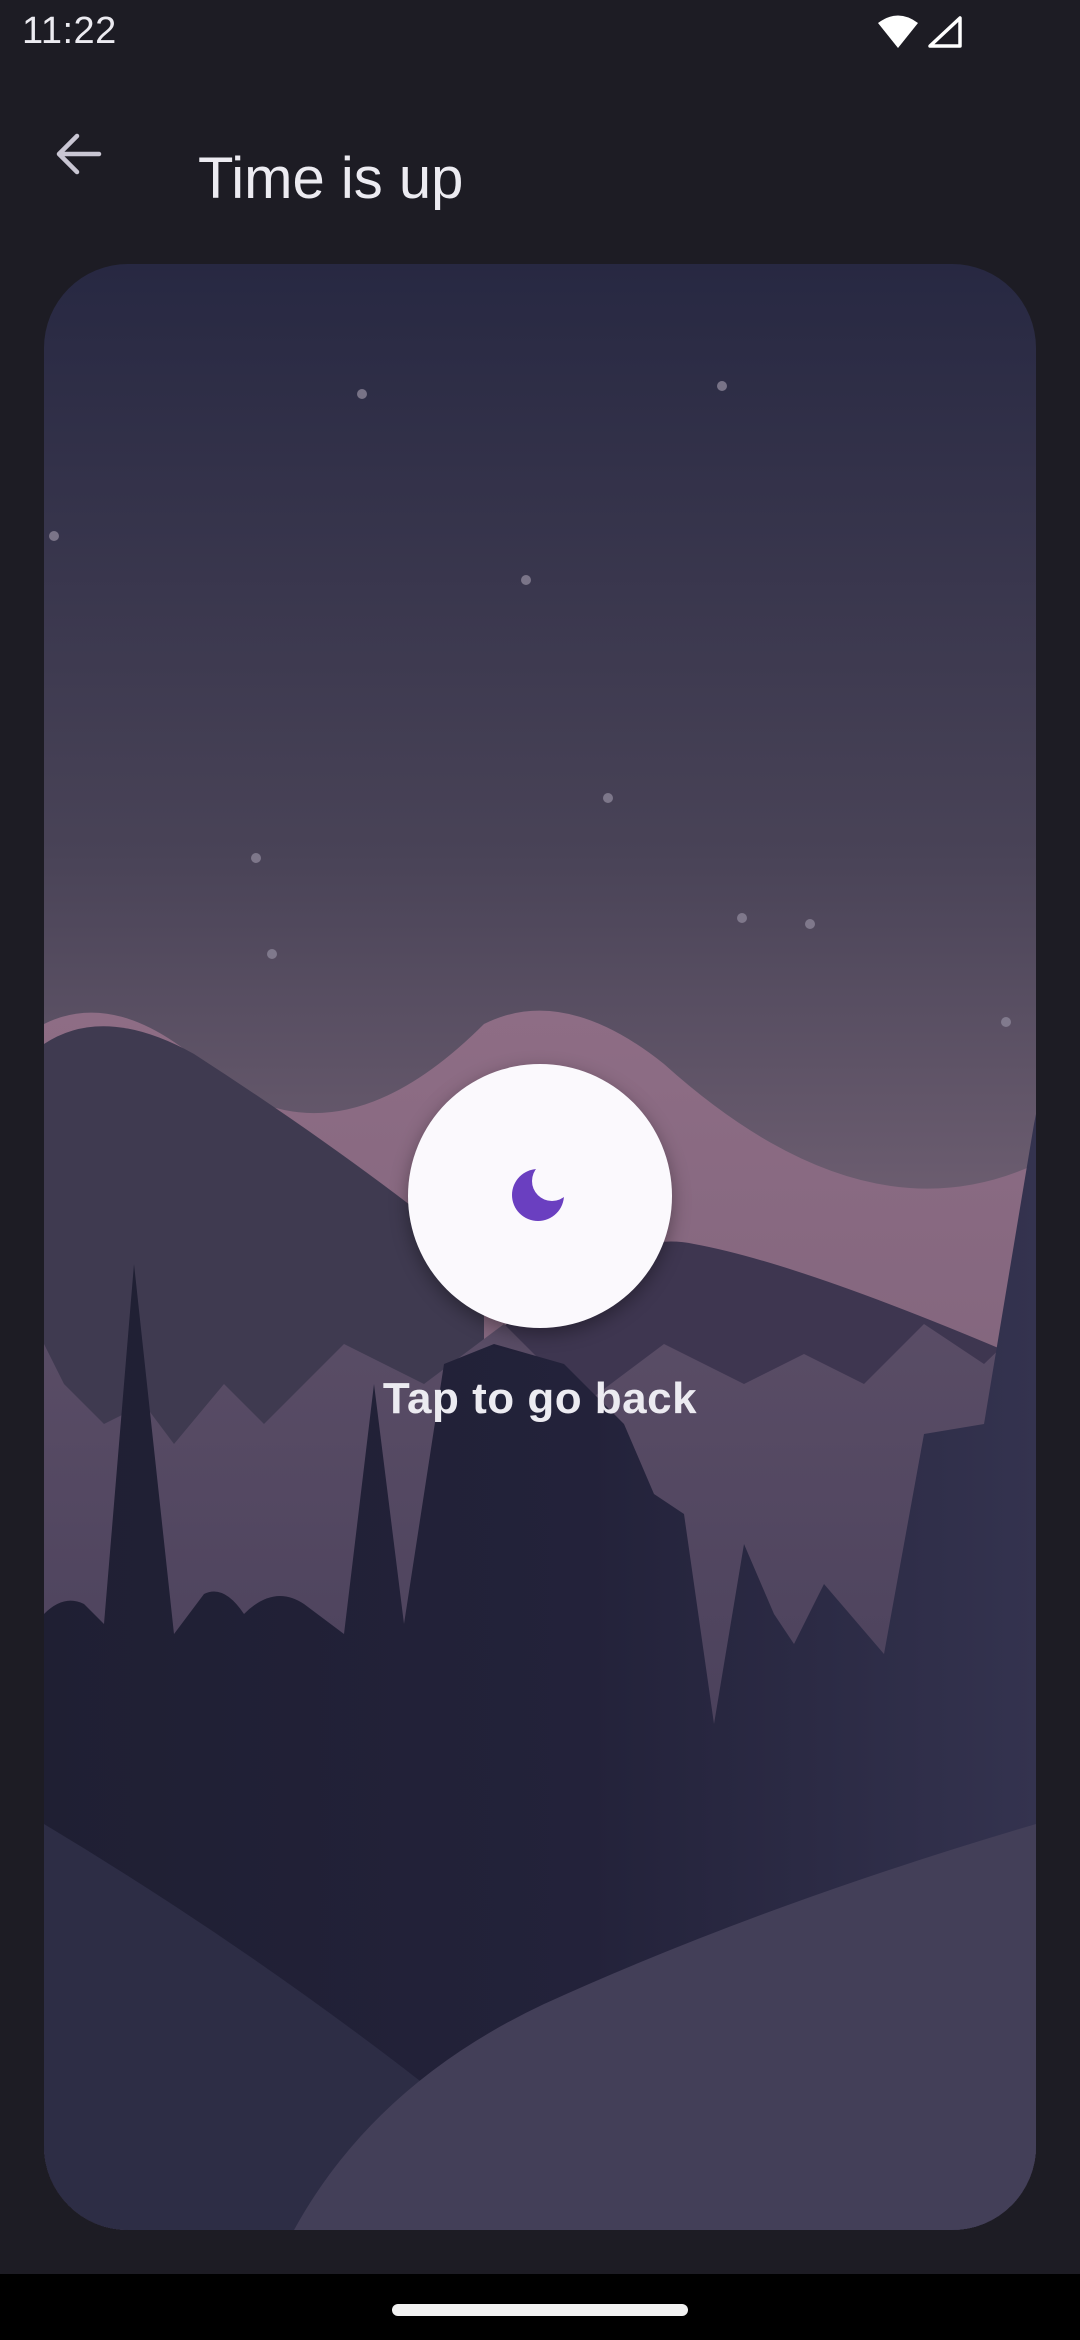 The height and width of the screenshot is (2340, 1080). Describe the element at coordinates (69, 31) in the screenshot. I see `status-time: 11:22` at that location.